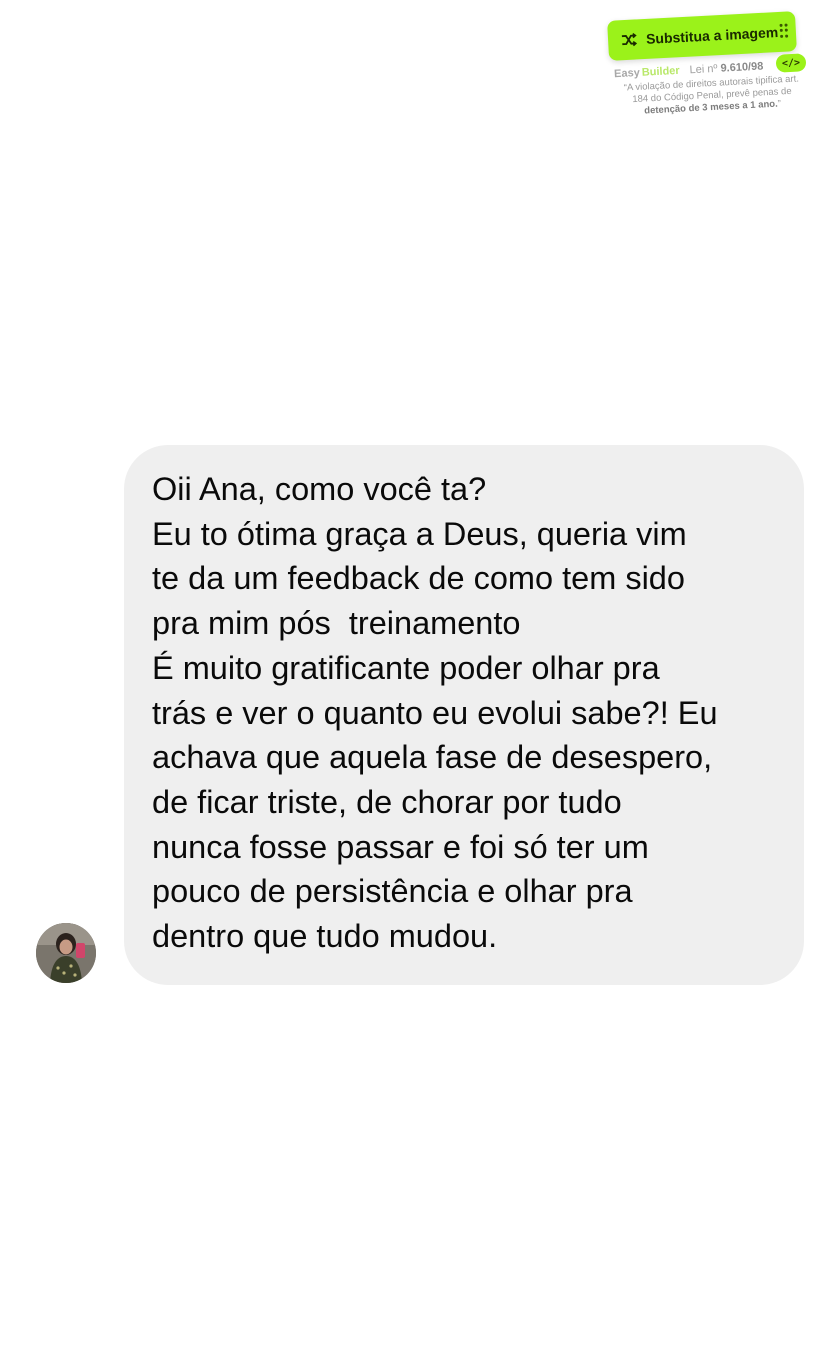 Image resolution: width=828 pixels, height=1372 pixels. What do you see at coordinates (325, 936) in the screenshot?
I see `message-line: dentro que tudo mudou.` at bounding box center [325, 936].